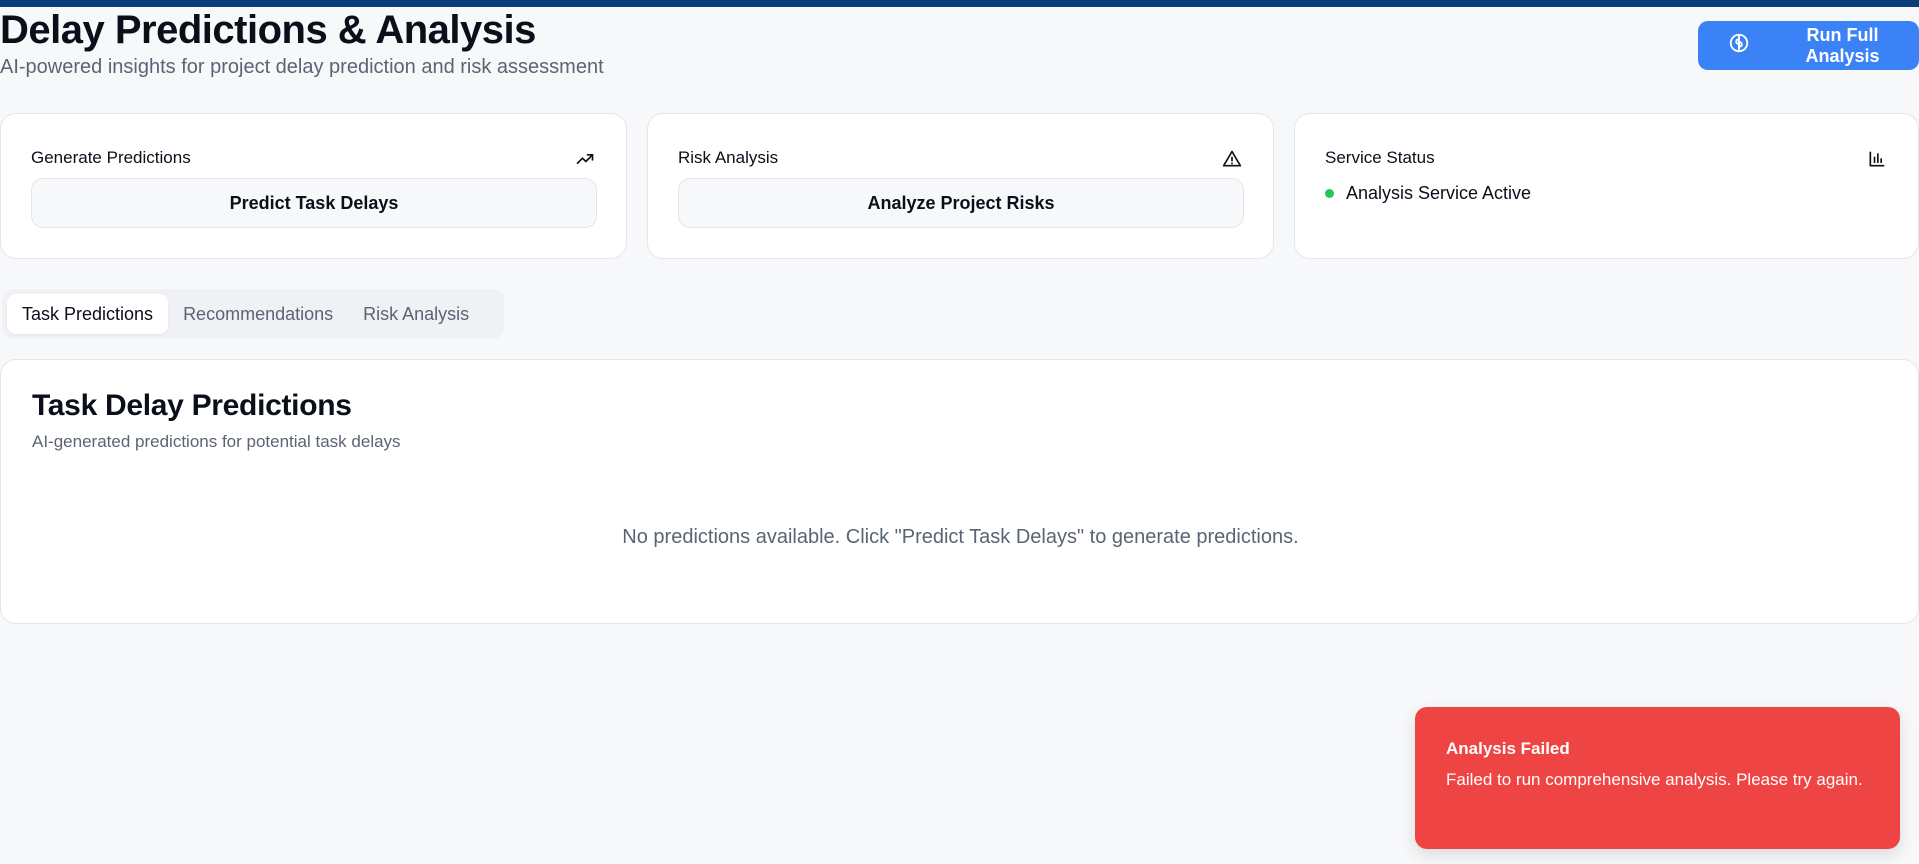 The width and height of the screenshot is (1919, 864). Describe the element at coordinates (1508, 748) in the screenshot. I see `toast-title: Analysis Failed` at that location.